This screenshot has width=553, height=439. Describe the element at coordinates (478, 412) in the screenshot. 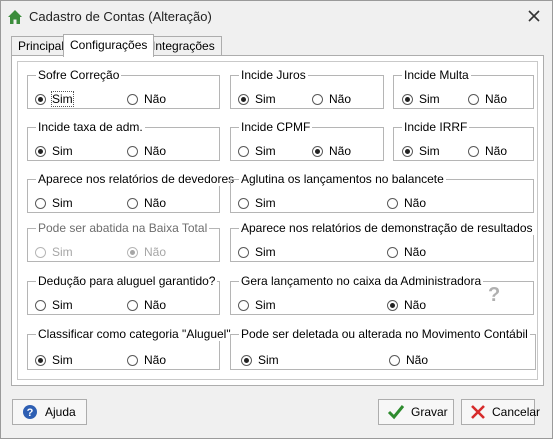

I see `cross-icon` at that location.